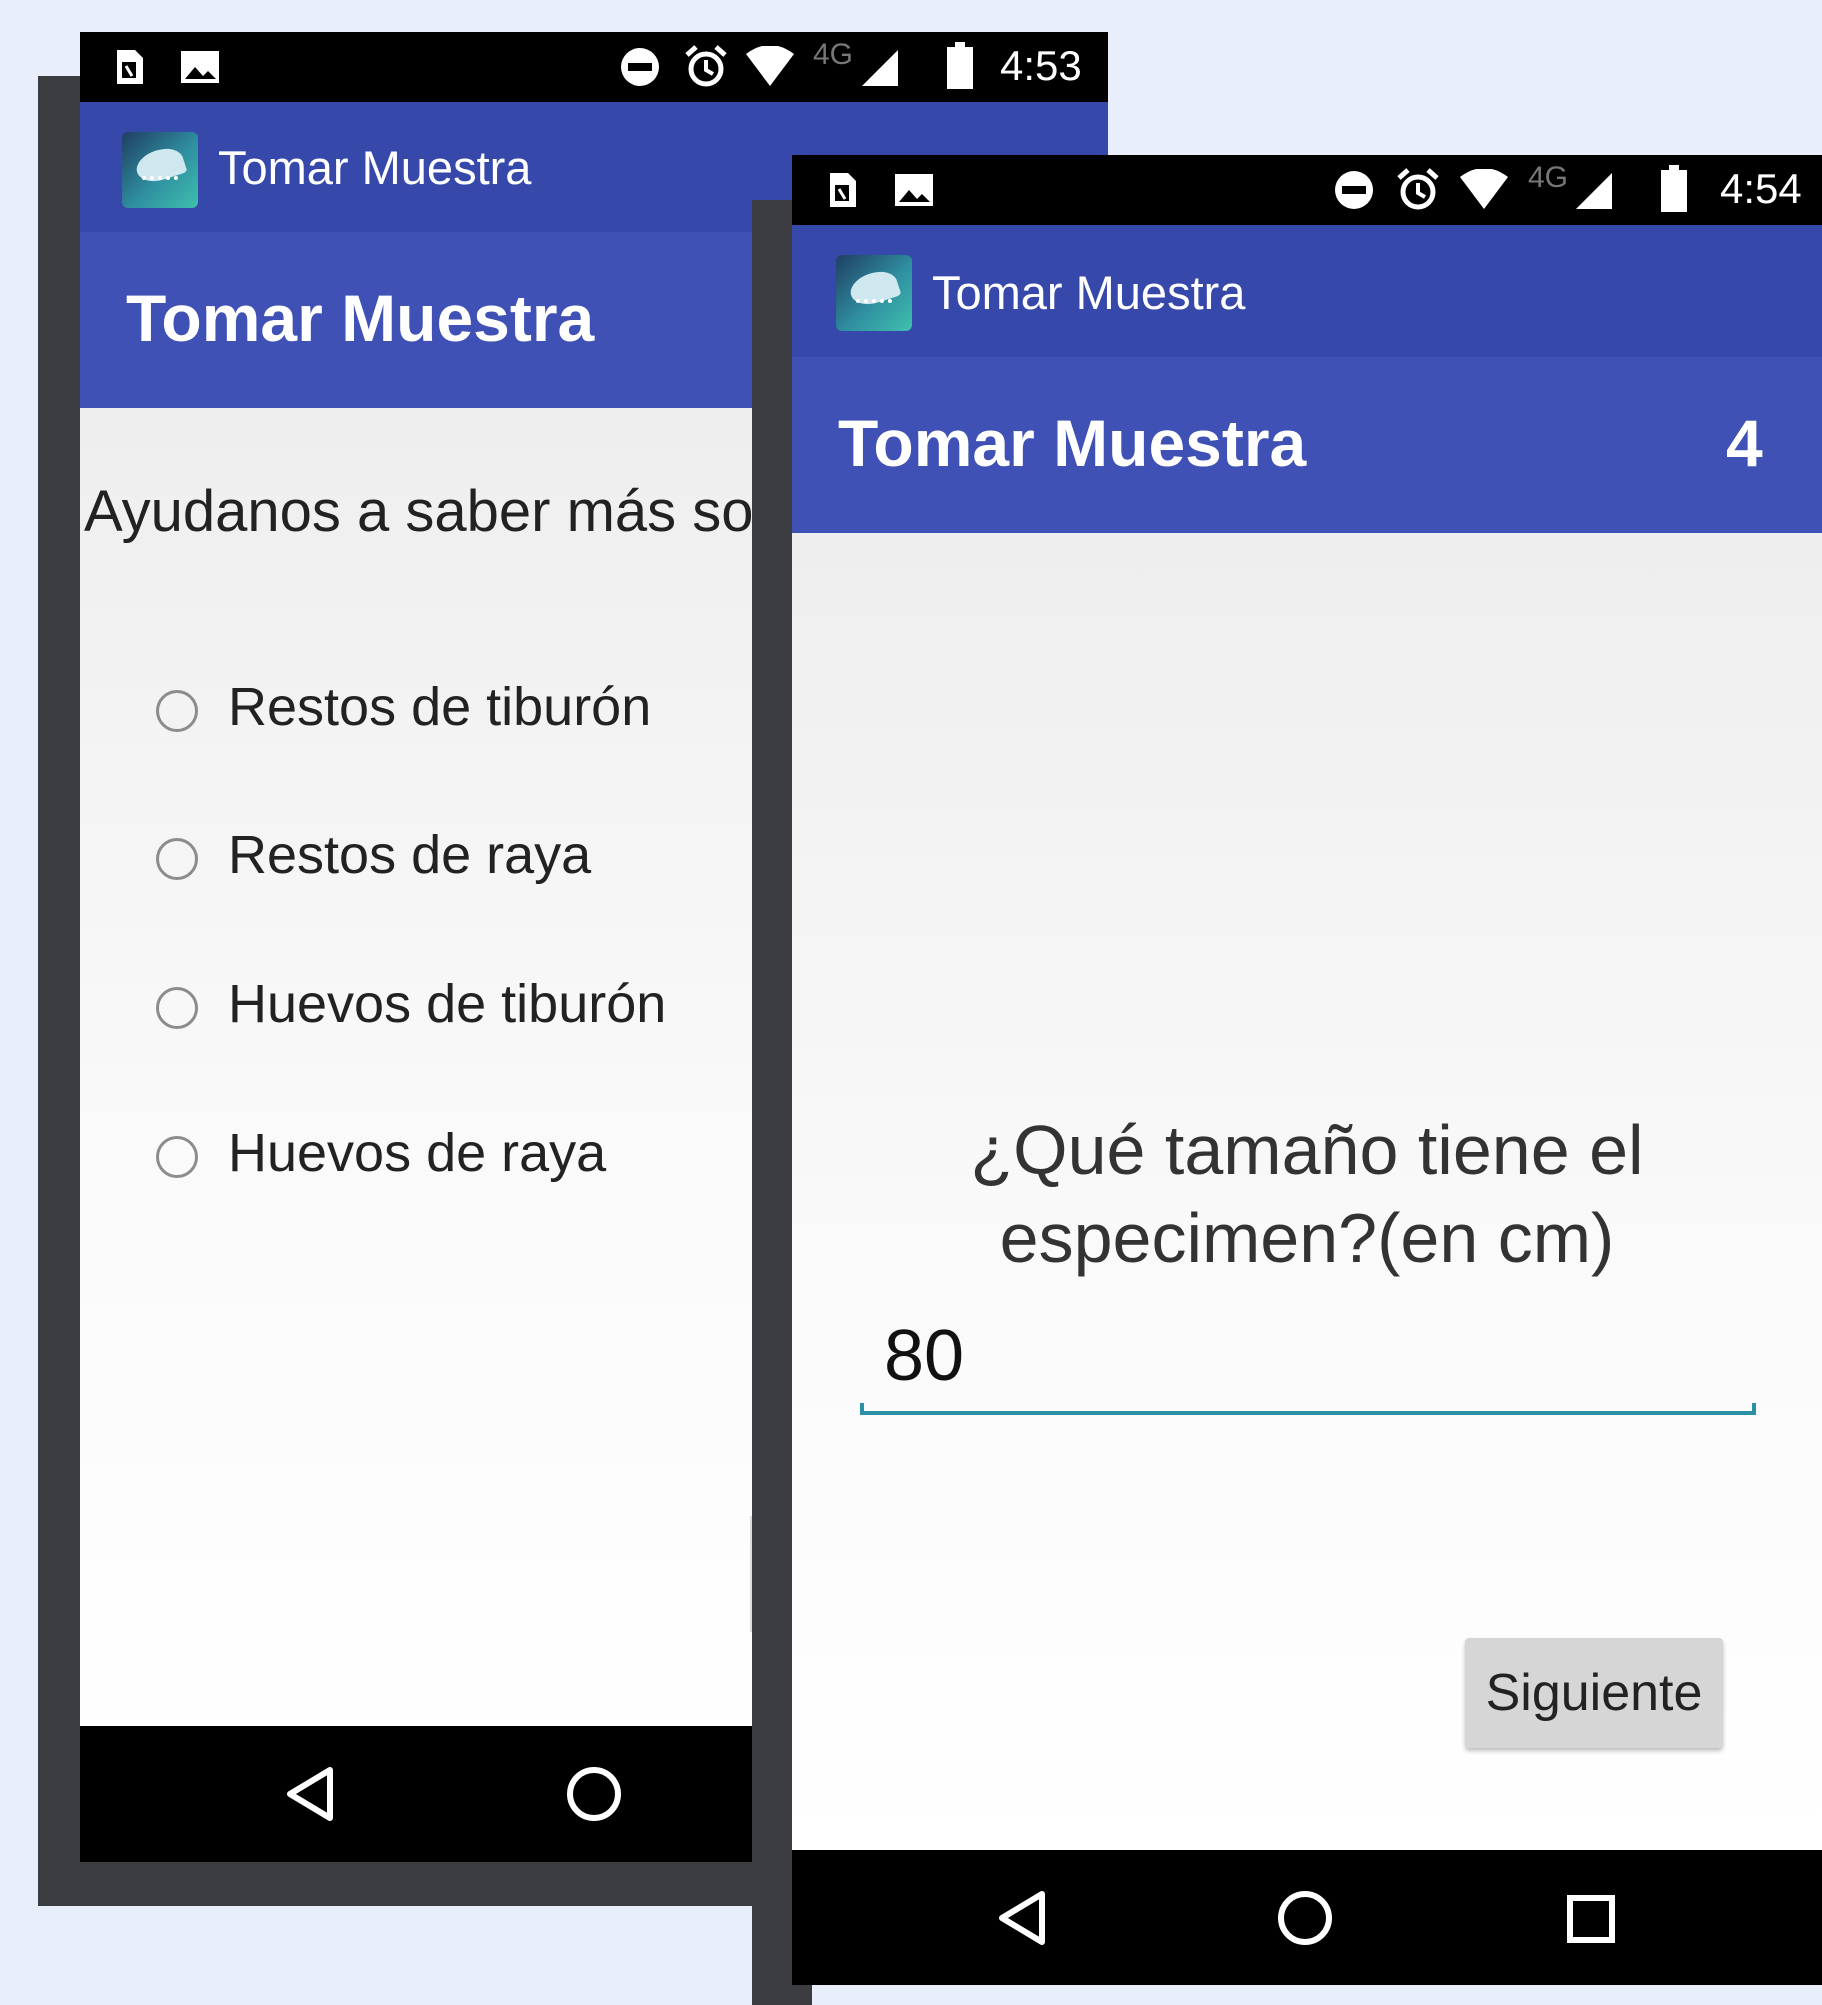 Image resolution: width=1822 pixels, height=2005 pixels. I want to click on status-bar: 4G 4:53, so click(594, 67).